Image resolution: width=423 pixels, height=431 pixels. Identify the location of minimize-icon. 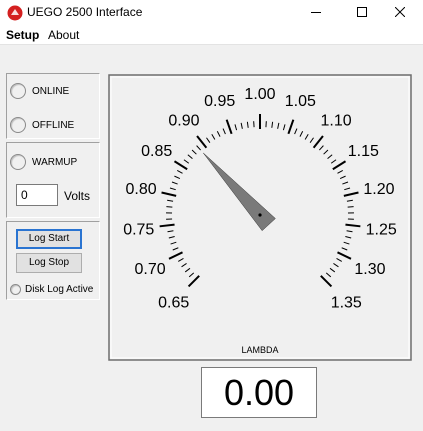
(316, 12).